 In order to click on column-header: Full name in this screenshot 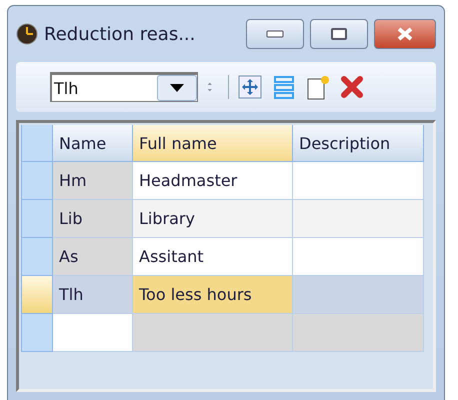, I will do `click(213, 143)`.